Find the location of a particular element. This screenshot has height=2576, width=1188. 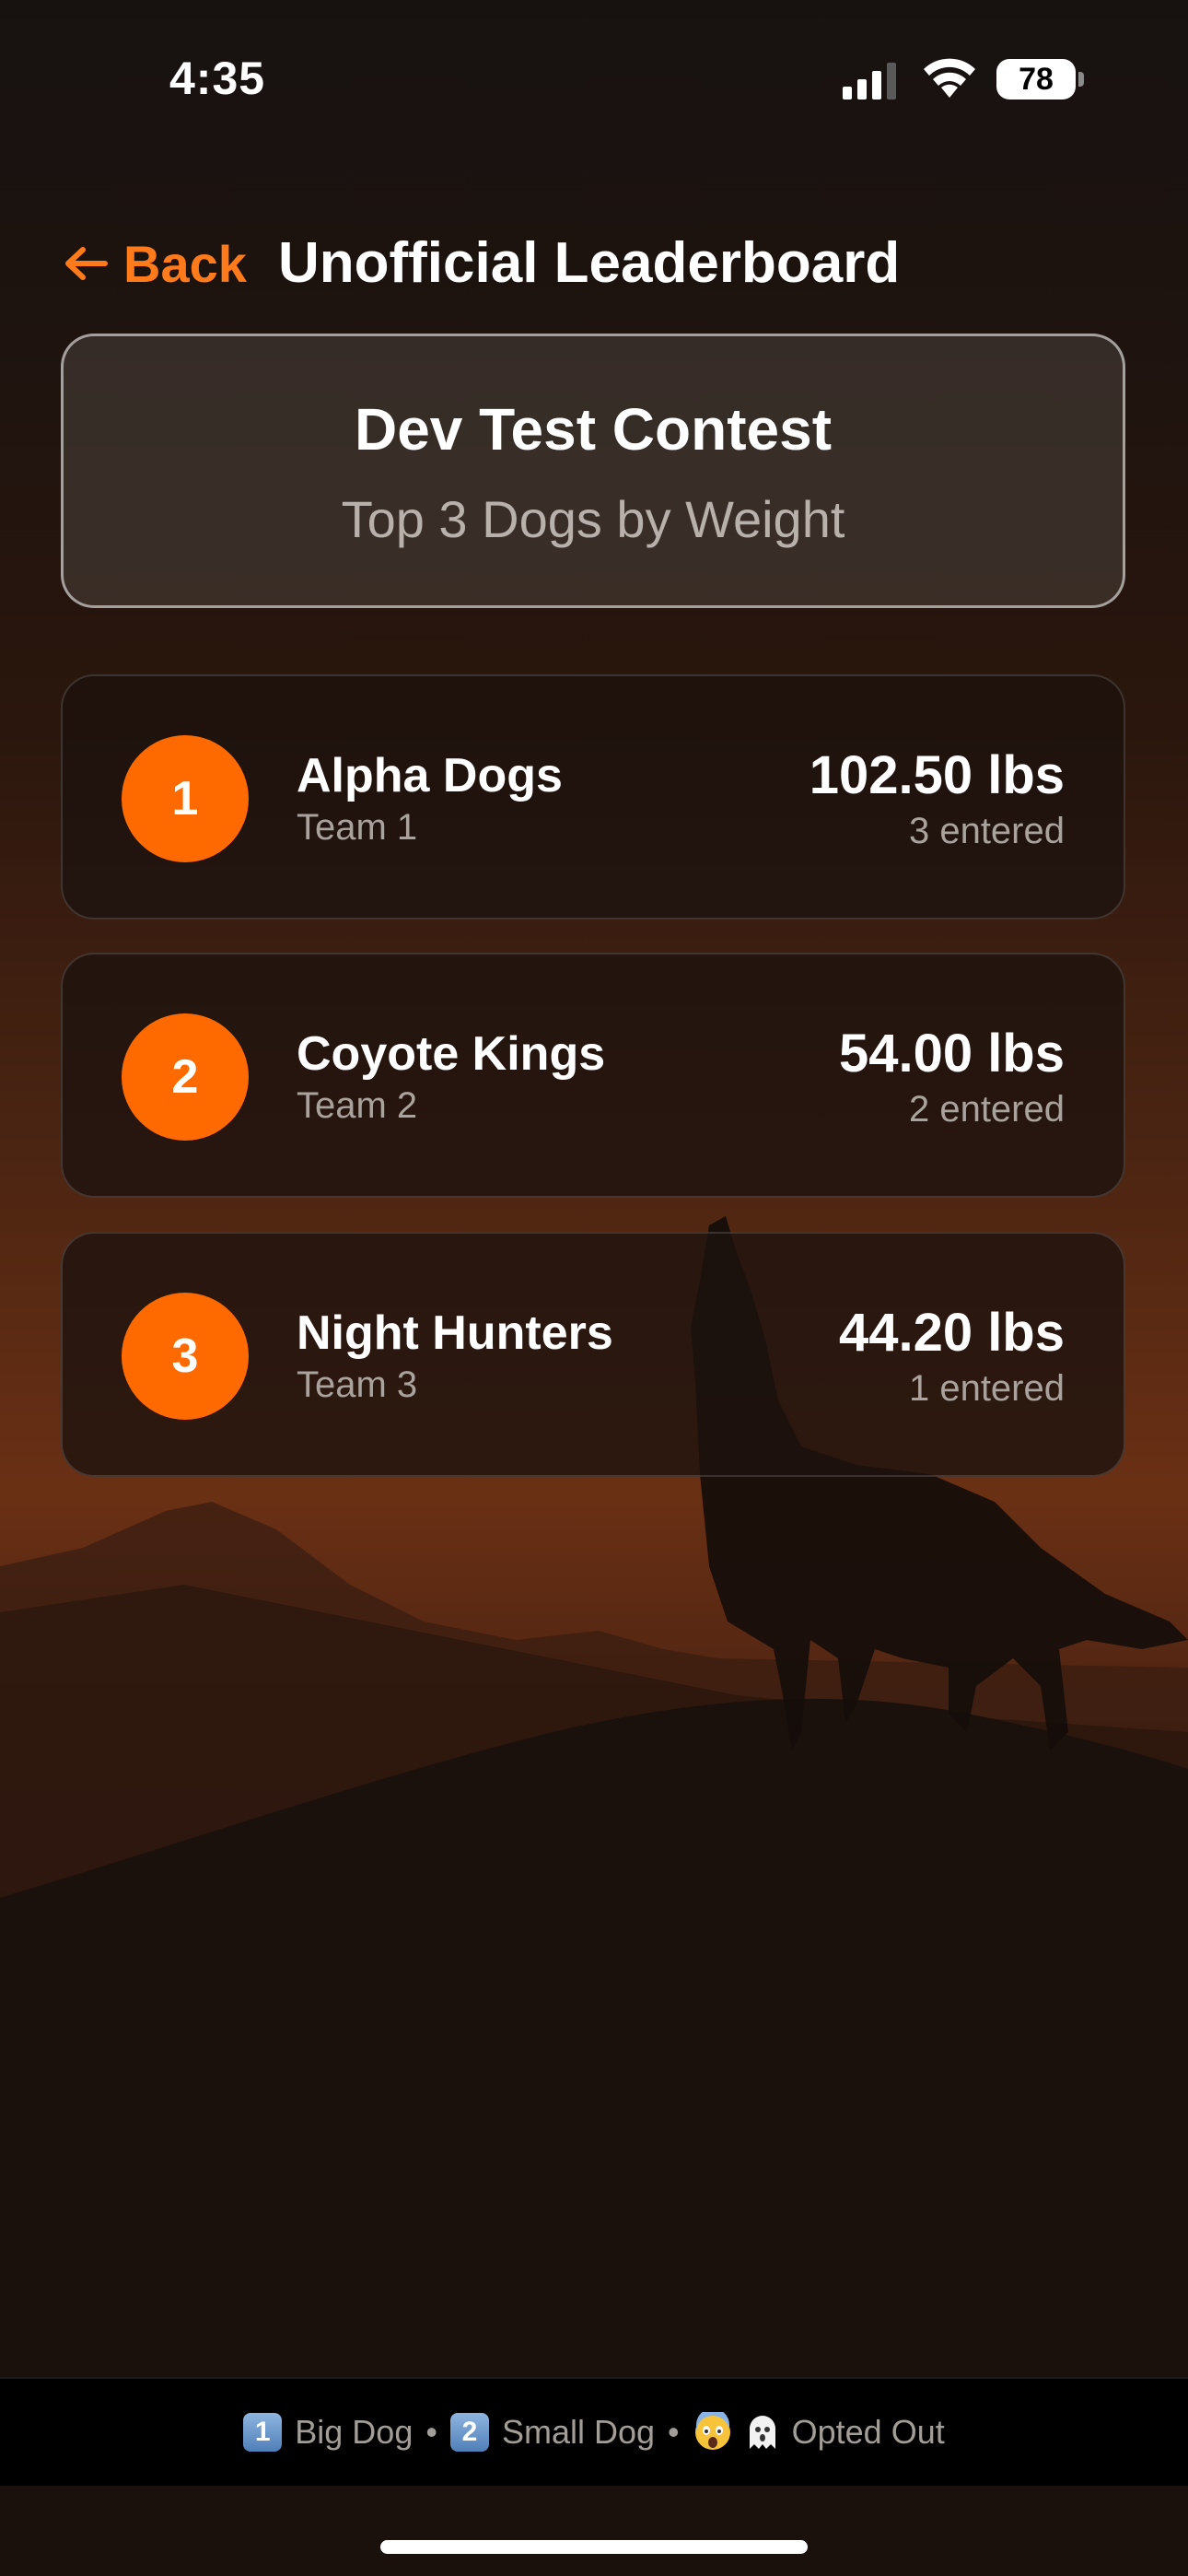

rank-badge: 2 is located at coordinates (185, 1077).